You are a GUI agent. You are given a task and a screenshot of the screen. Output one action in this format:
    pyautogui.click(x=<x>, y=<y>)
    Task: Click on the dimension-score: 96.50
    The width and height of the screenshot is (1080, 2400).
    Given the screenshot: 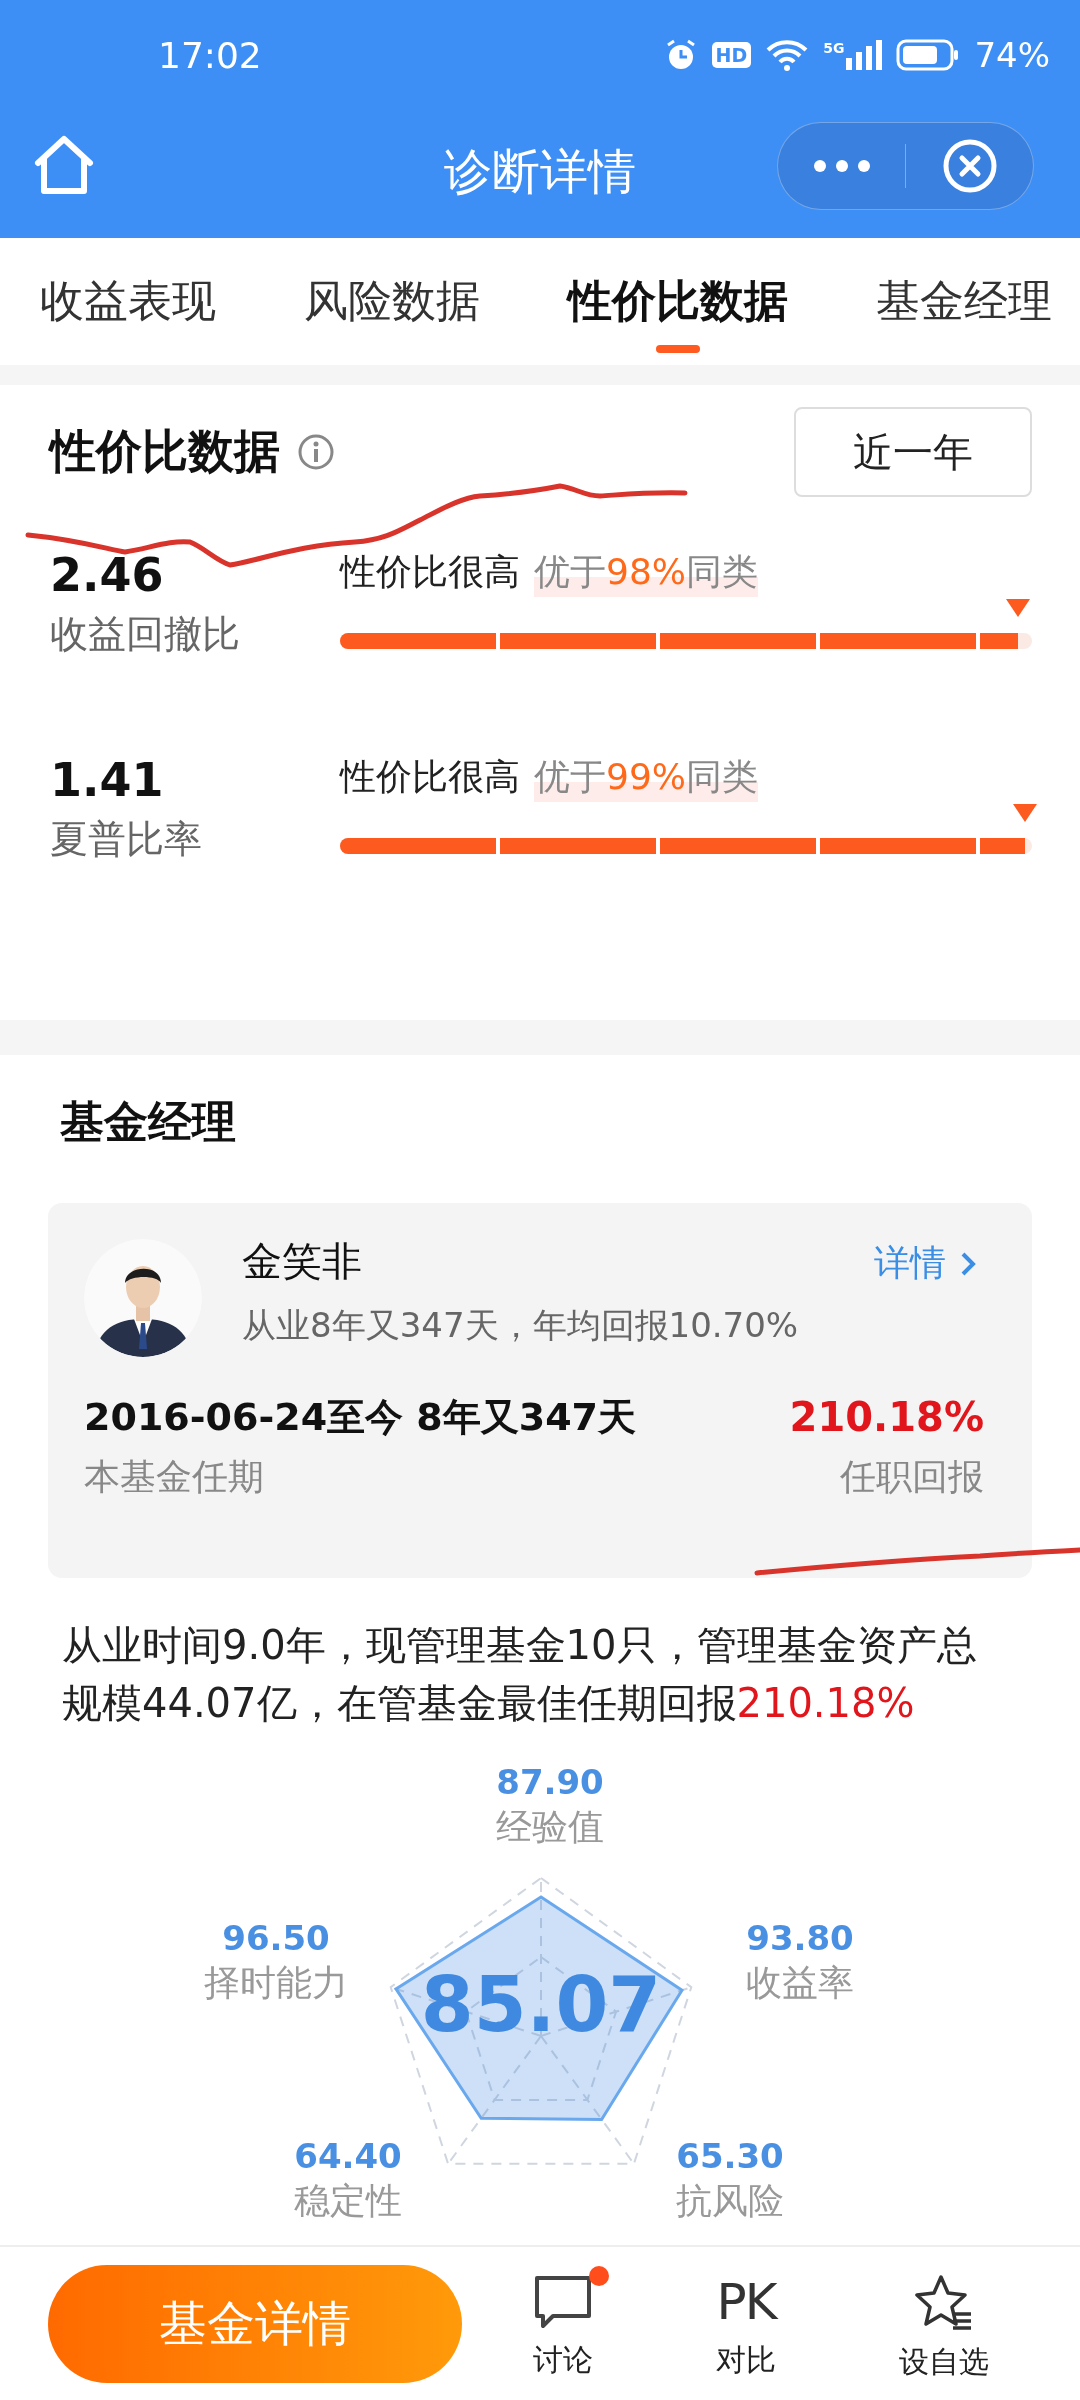 What is the action you would take?
    pyautogui.click(x=276, y=1938)
    